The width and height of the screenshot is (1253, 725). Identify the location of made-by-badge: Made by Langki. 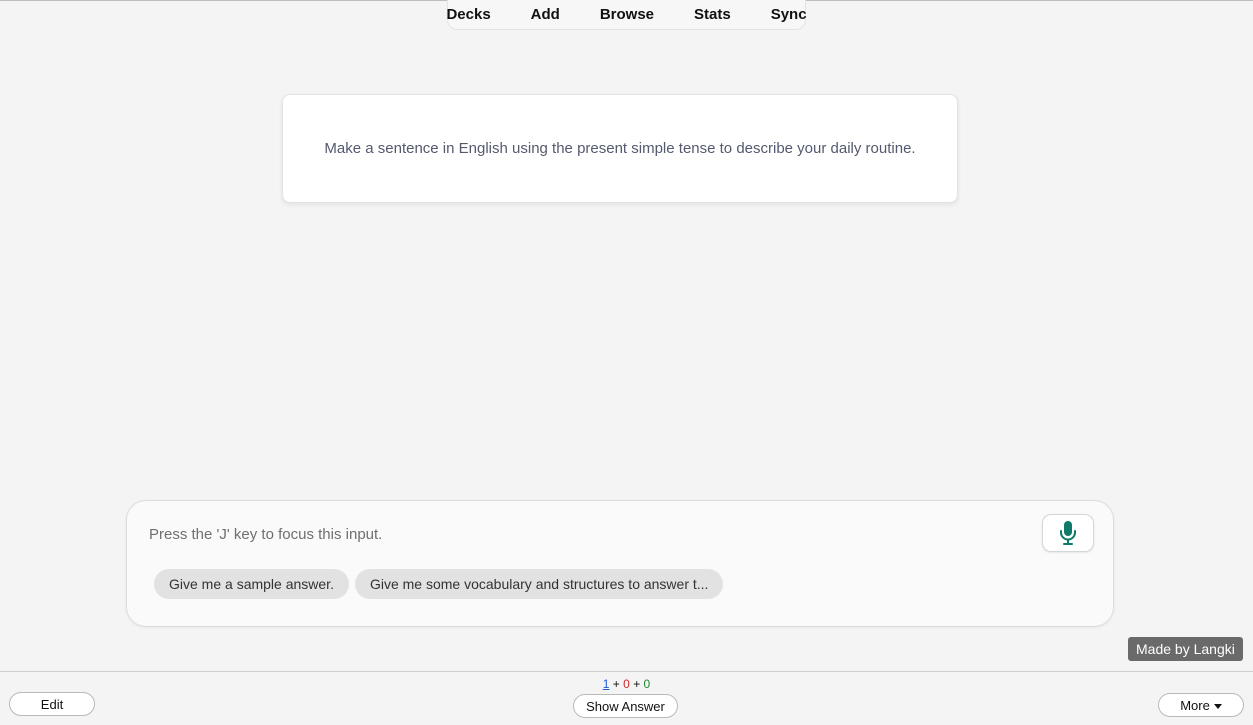
(1185, 649).